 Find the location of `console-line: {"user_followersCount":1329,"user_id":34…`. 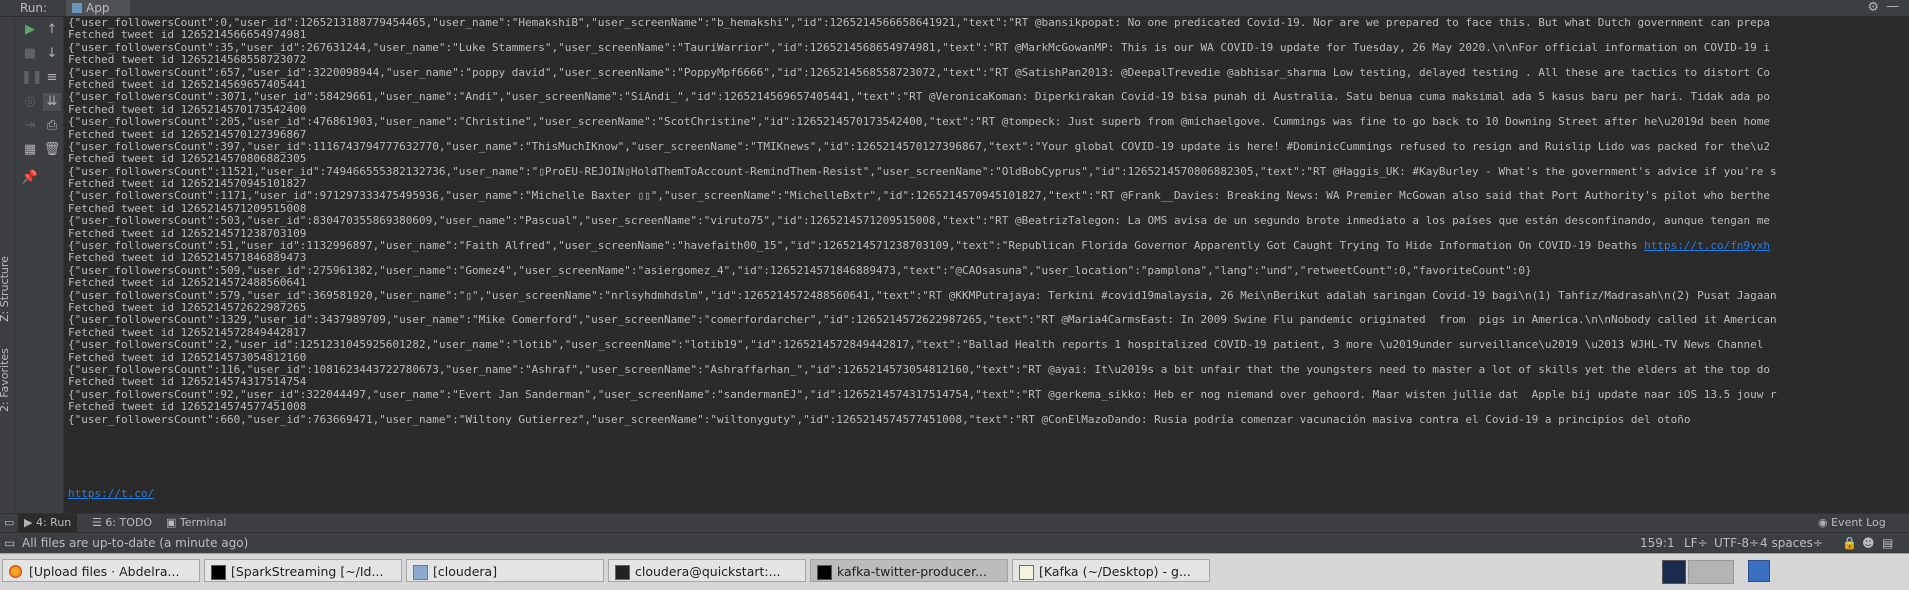

console-line: {"user_followersCount":1329,"user_id":34… is located at coordinates (922, 320).